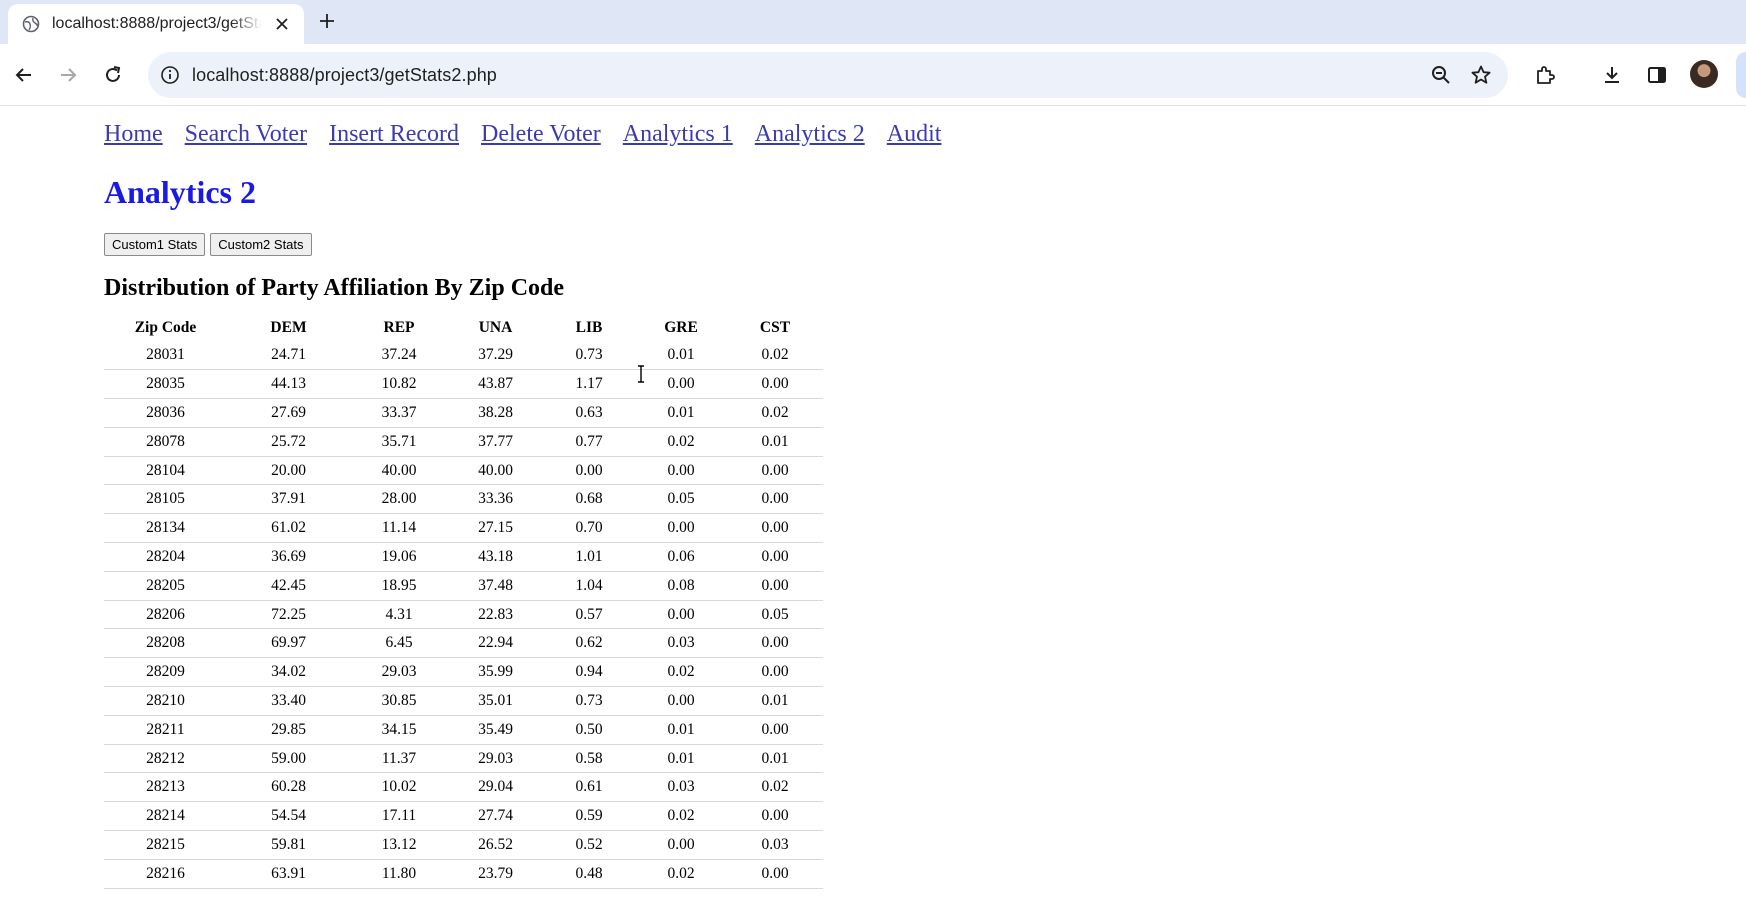  I want to click on site-info-icon, so click(170, 75).